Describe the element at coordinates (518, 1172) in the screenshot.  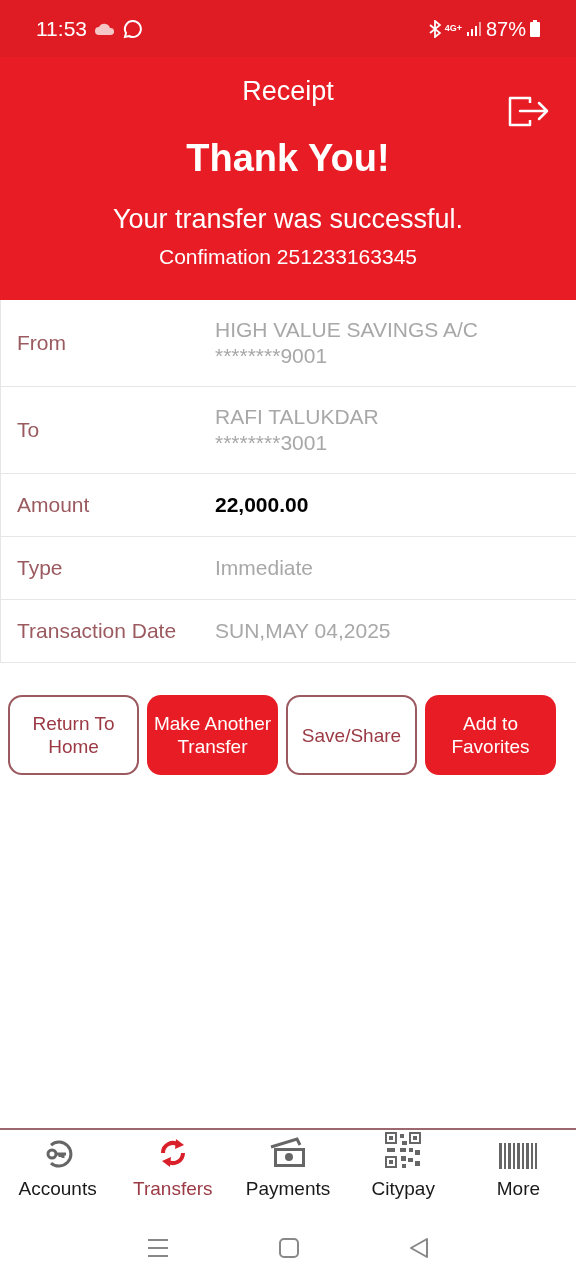
I see `nav-tab: More` at that location.